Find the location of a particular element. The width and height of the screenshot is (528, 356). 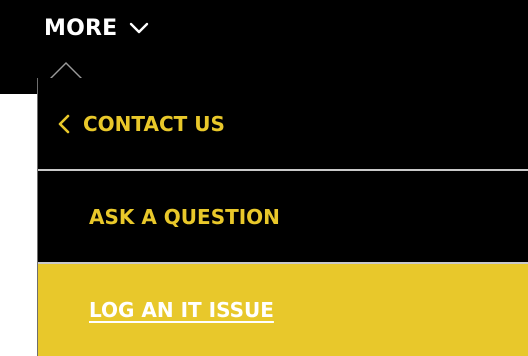

menu-item-label: LOG AN IT ISSUE is located at coordinates (181, 310).